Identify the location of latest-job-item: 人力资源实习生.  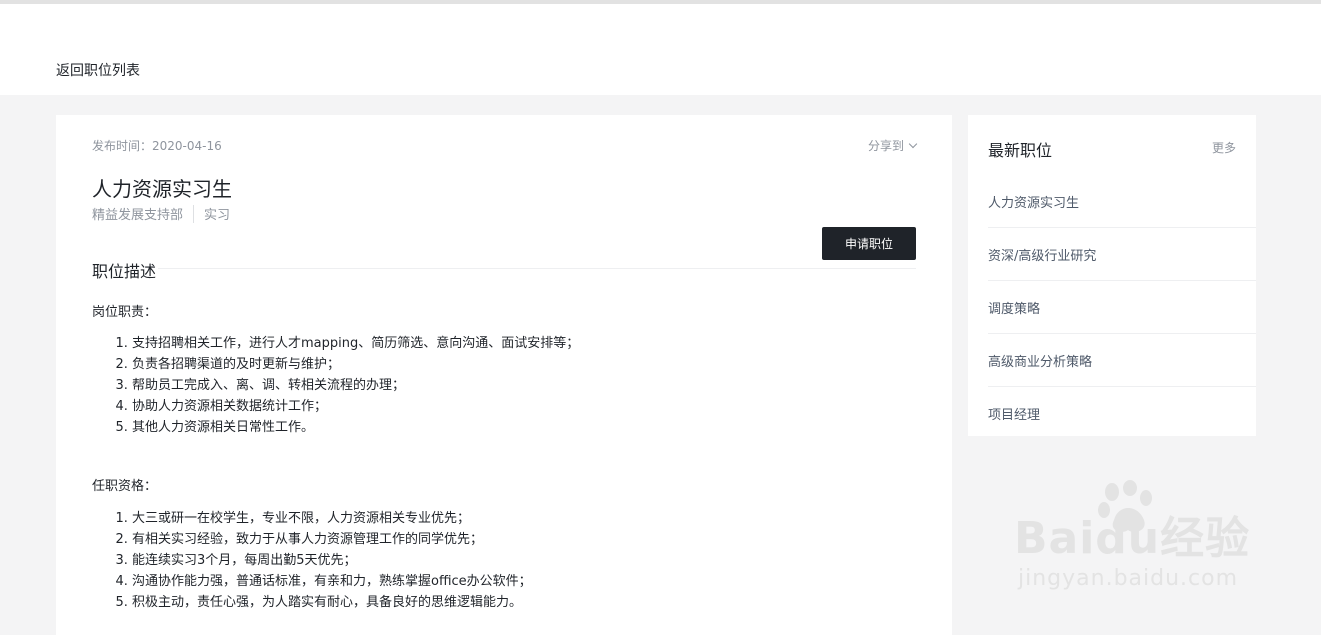
(1122, 201).